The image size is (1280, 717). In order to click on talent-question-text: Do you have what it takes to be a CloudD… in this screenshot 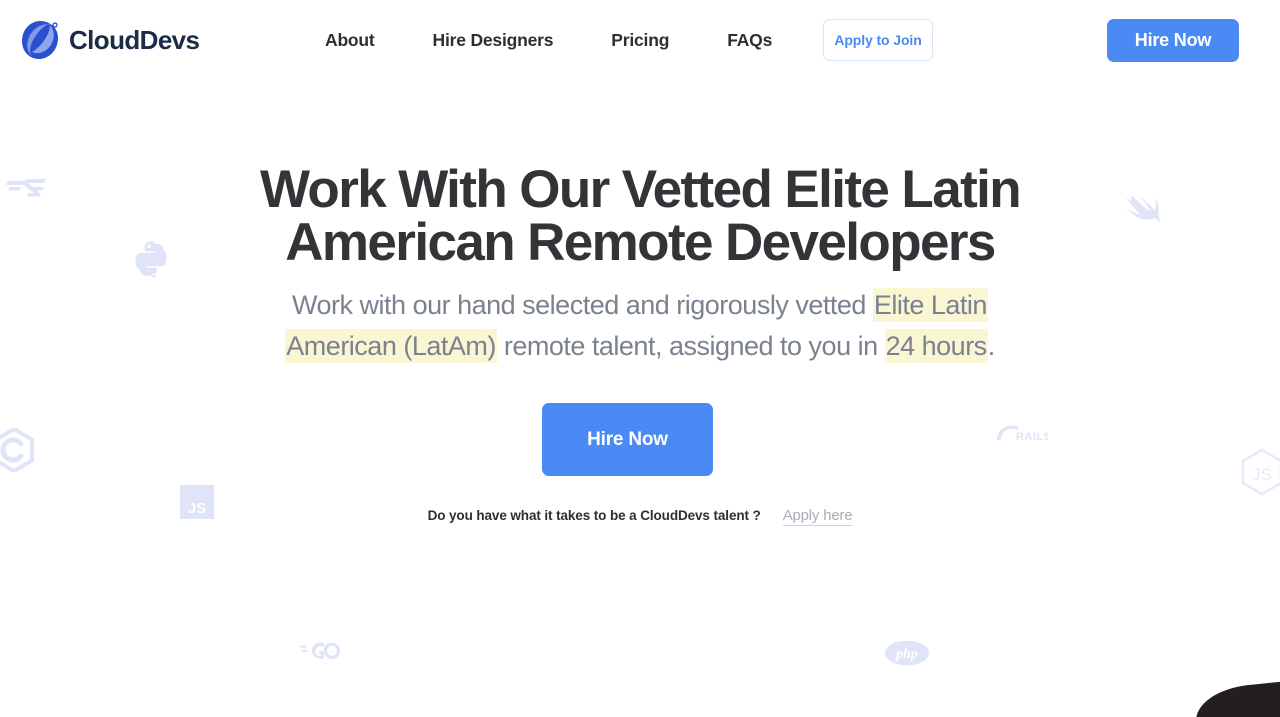, I will do `click(594, 515)`.